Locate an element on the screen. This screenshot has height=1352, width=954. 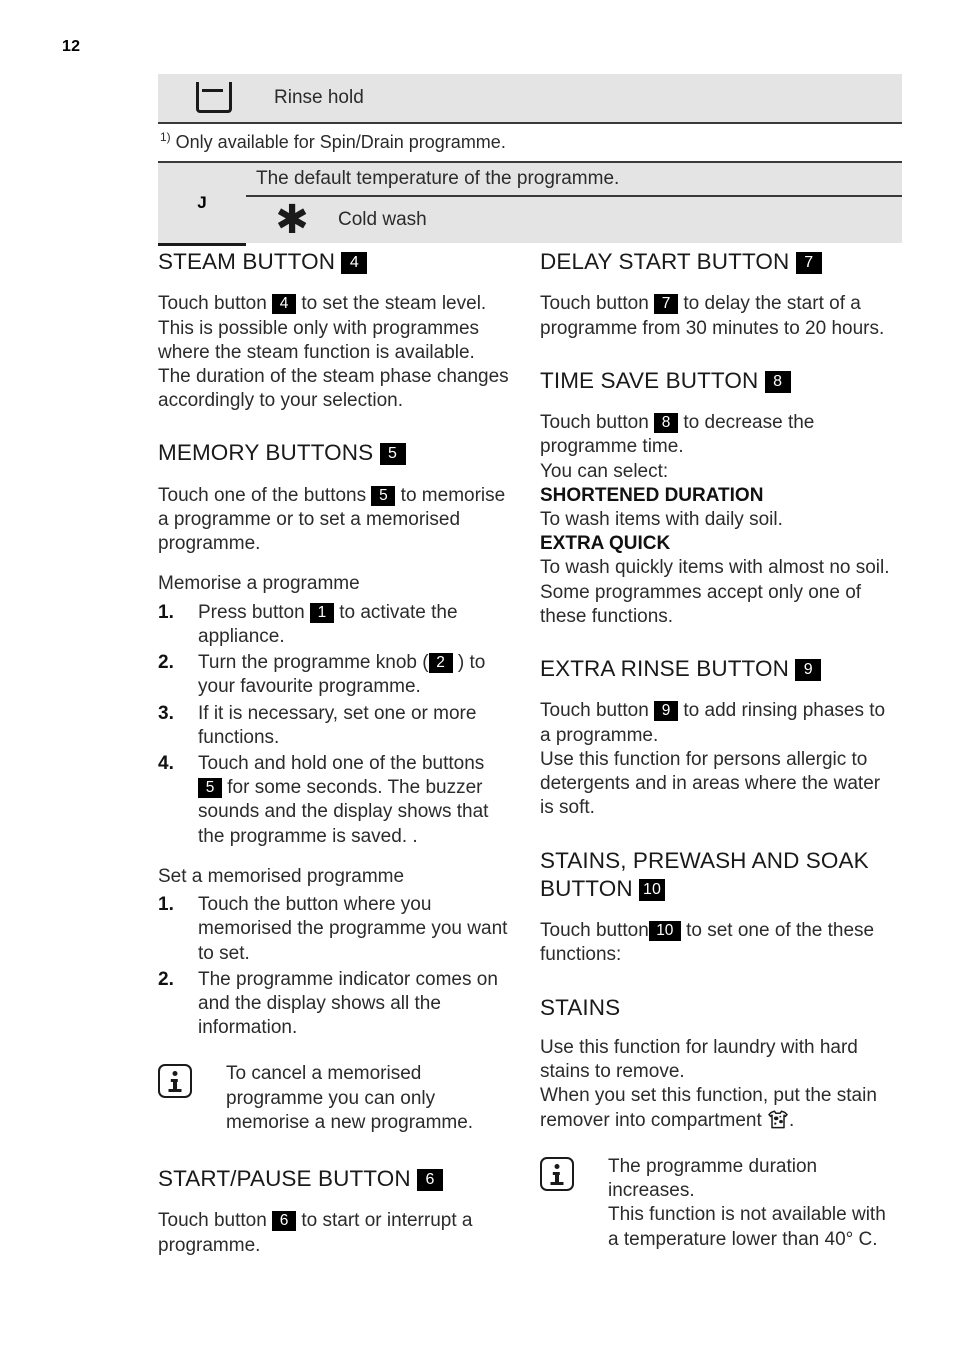
badge-7-inline: 7 is located at coordinates (666, 304).